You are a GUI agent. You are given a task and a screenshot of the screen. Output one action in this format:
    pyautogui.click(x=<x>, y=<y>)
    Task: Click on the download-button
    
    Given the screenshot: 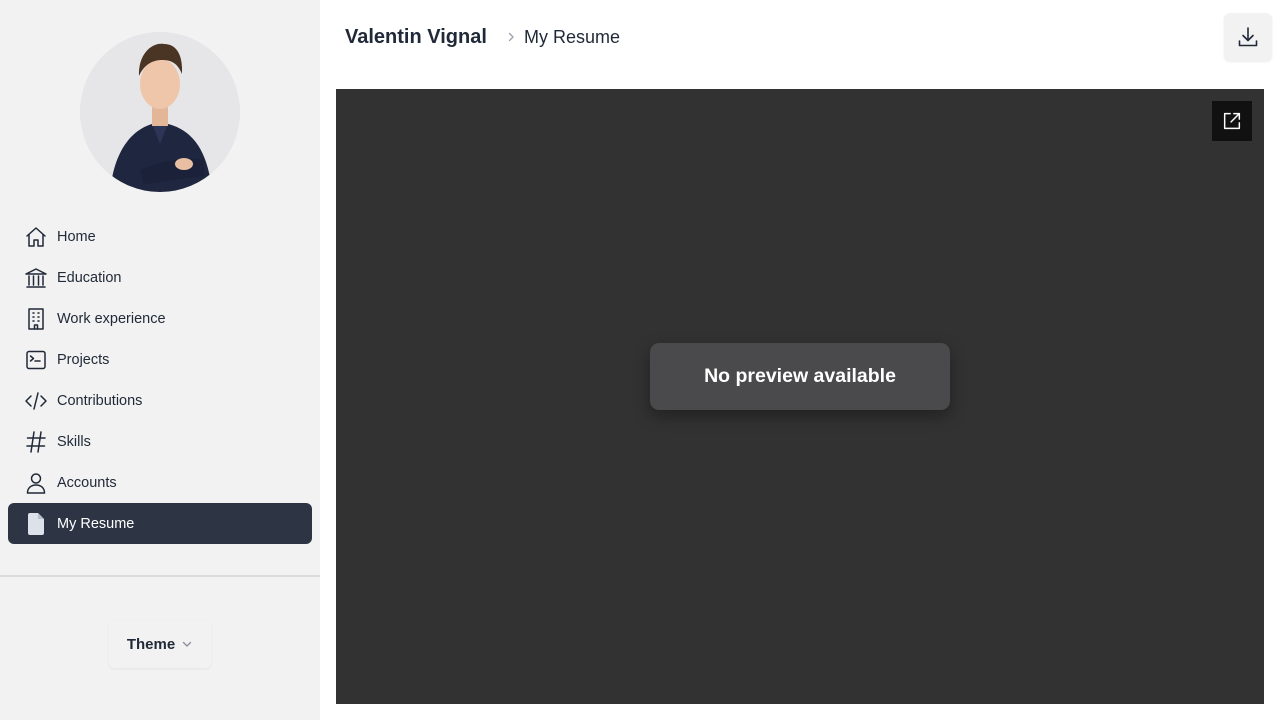 What is the action you would take?
    pyautogui.click(x=1248, y=37)
    